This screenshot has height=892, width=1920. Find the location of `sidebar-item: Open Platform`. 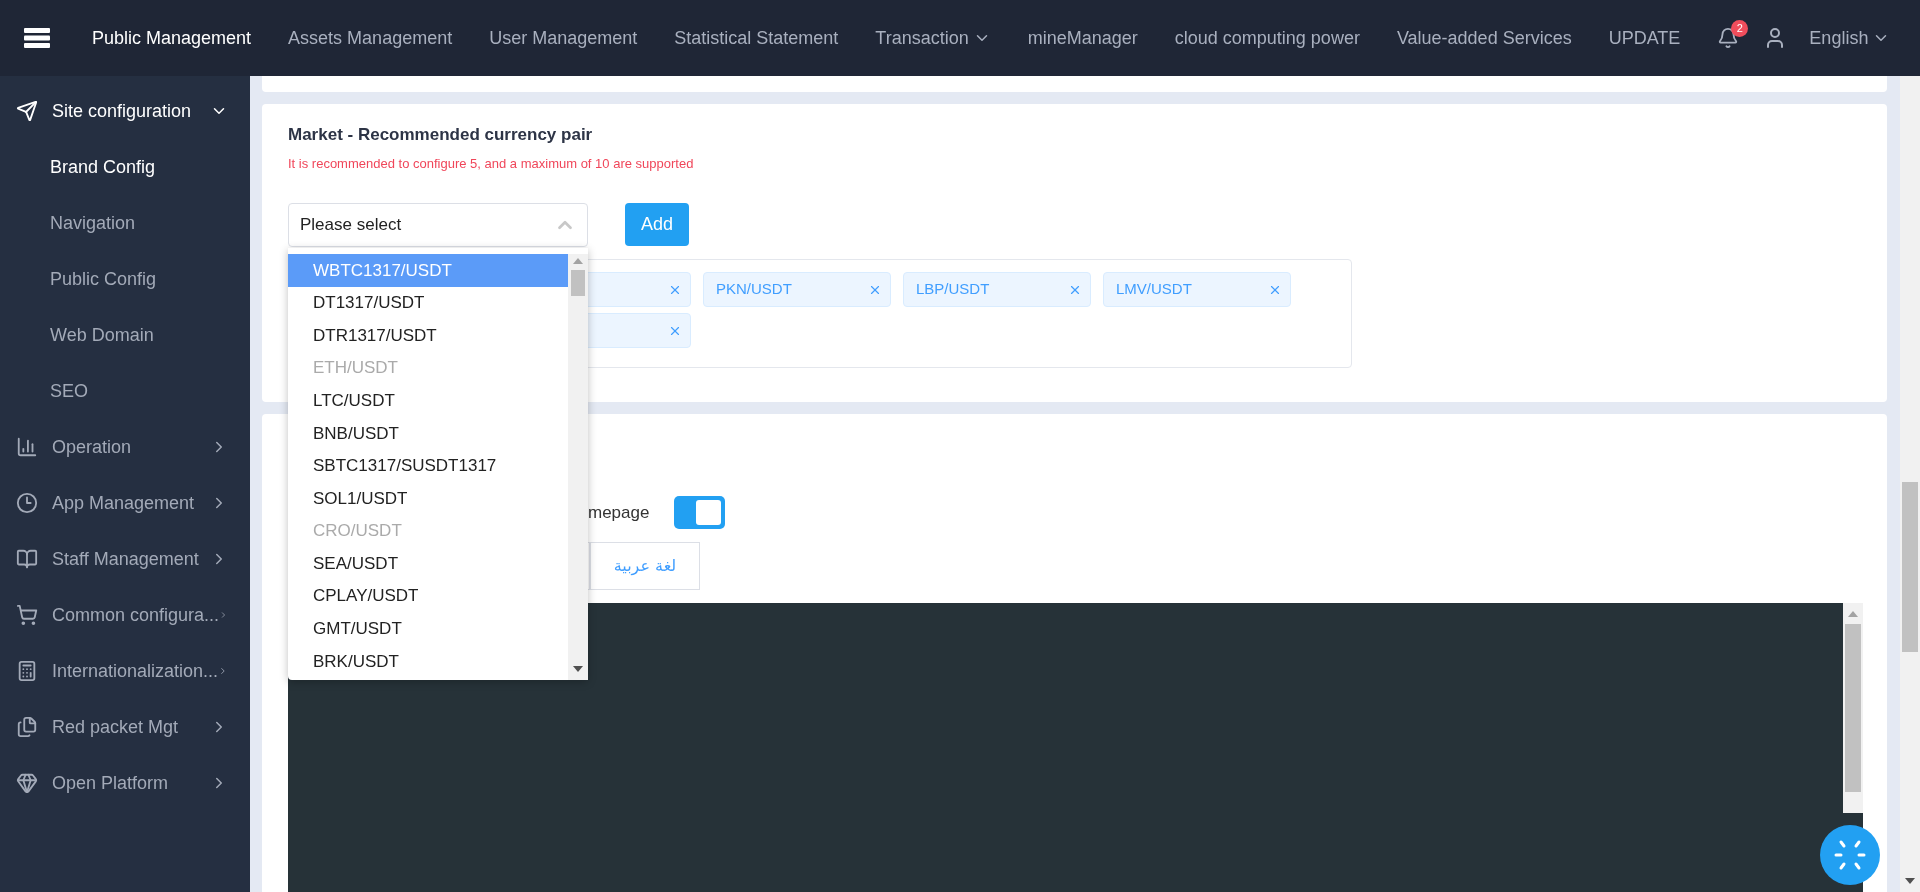

sidebar-item: Open Platform is located at coordinates (125, 783).